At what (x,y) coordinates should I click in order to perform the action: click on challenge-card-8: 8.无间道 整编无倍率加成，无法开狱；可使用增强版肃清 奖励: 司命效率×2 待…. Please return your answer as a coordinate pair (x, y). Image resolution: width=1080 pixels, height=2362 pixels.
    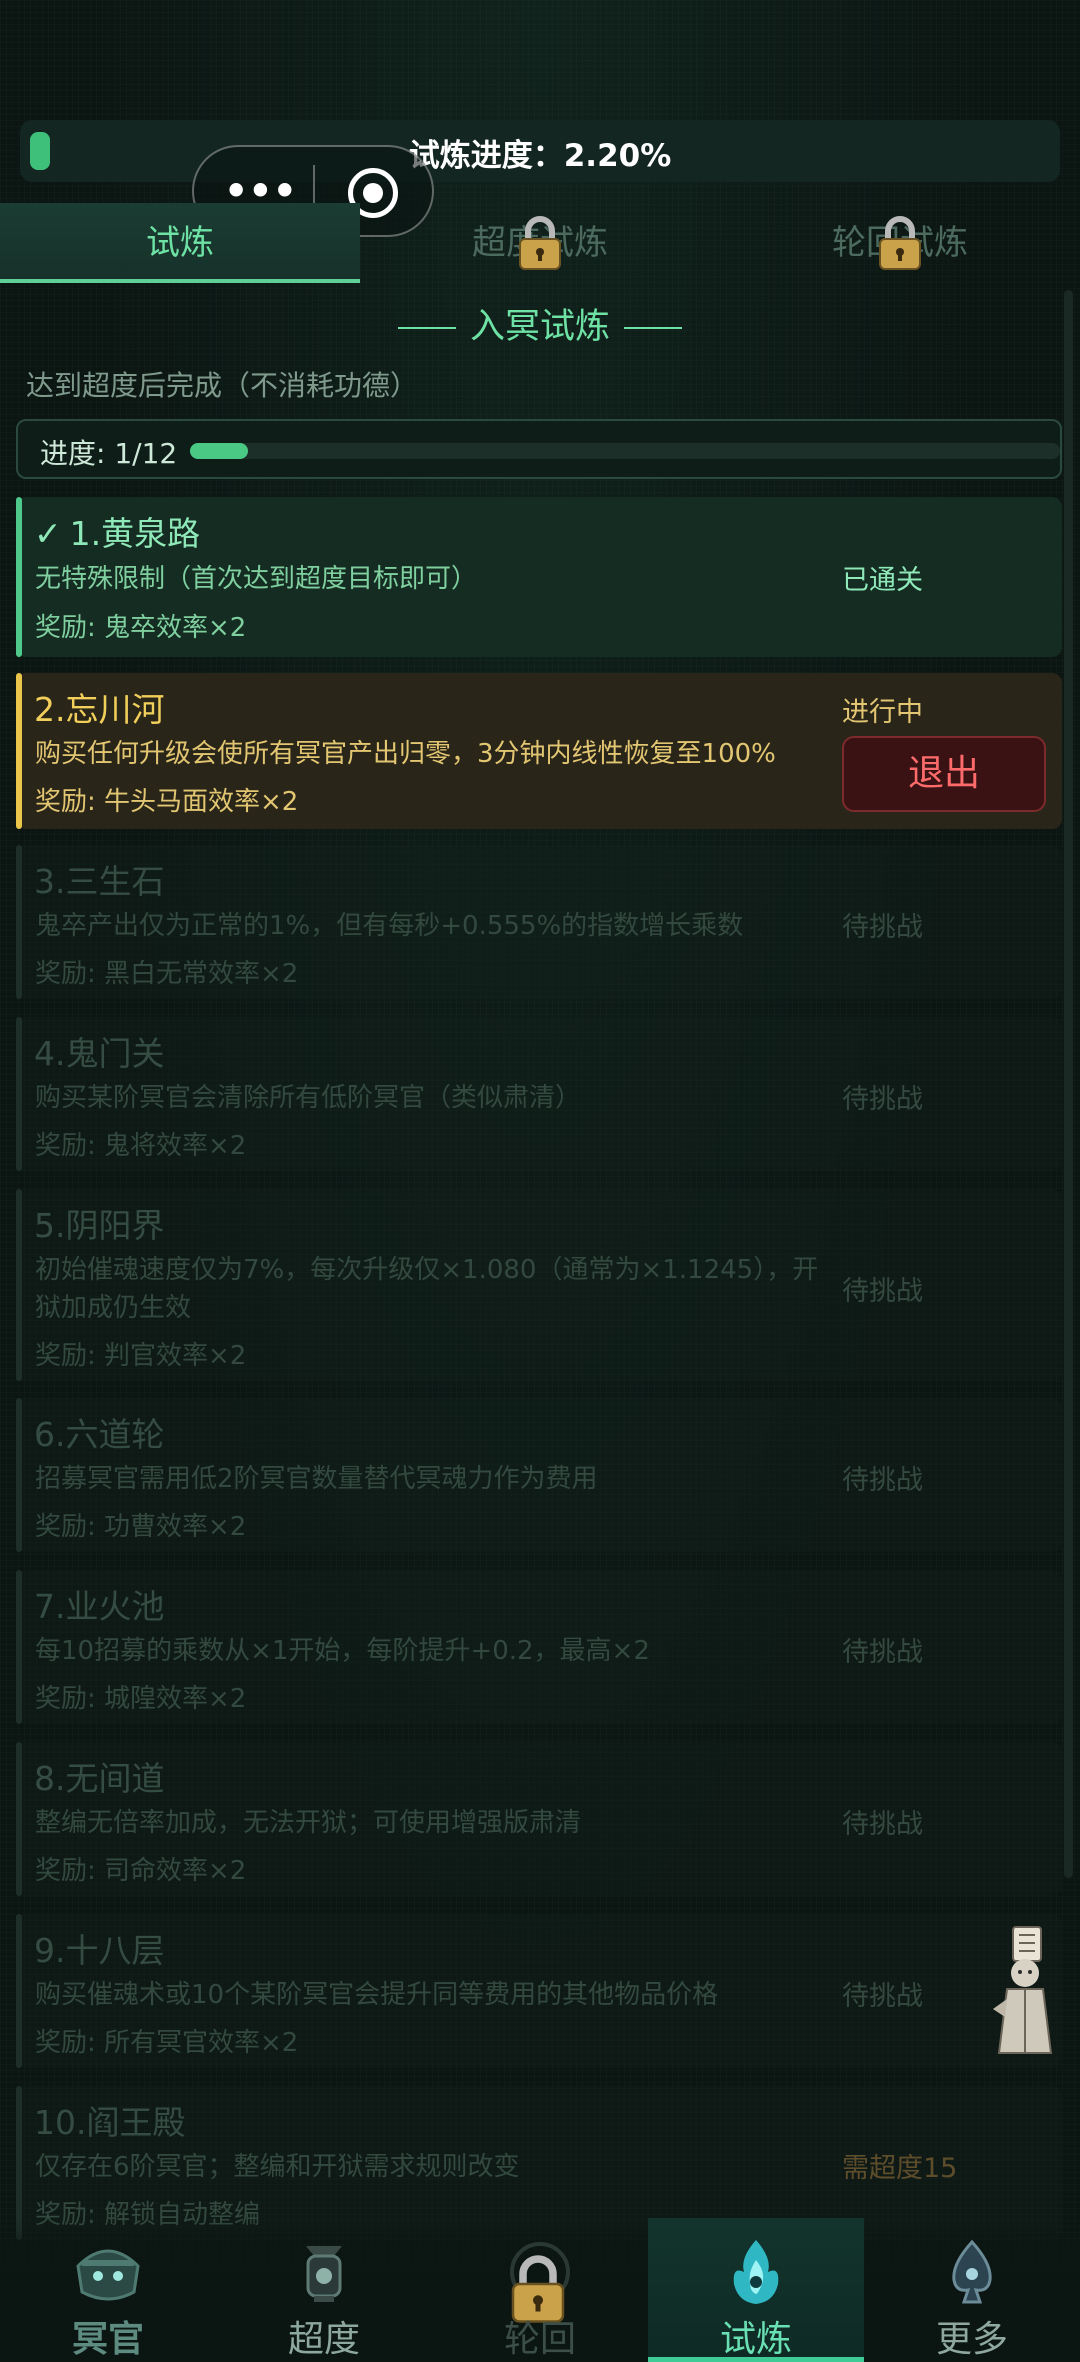
    Looking at the image, I should click on (539, 1819).